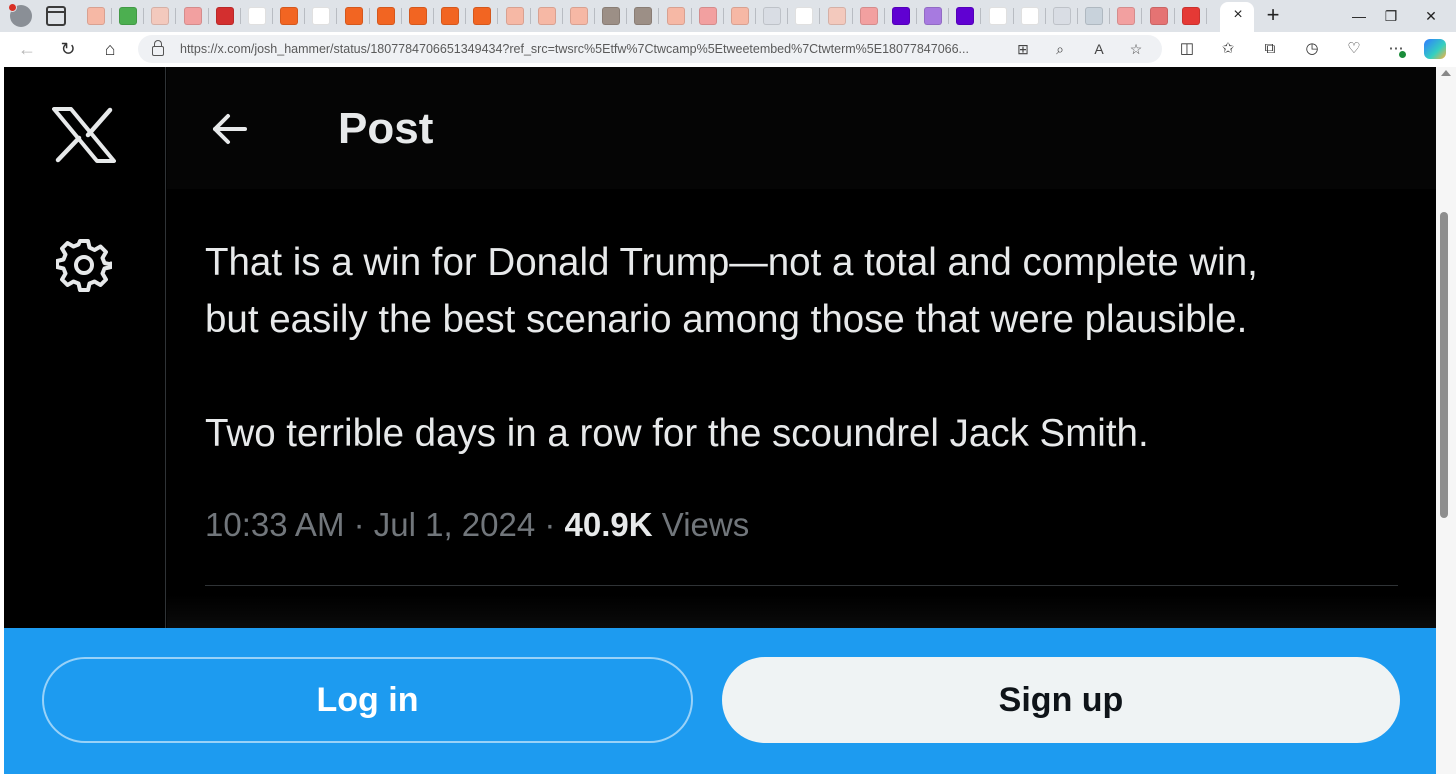  What do you see at coordinates (1435, 49) in the screenshot?
I see `copilot-icon` at bounding box center [1435, 49].